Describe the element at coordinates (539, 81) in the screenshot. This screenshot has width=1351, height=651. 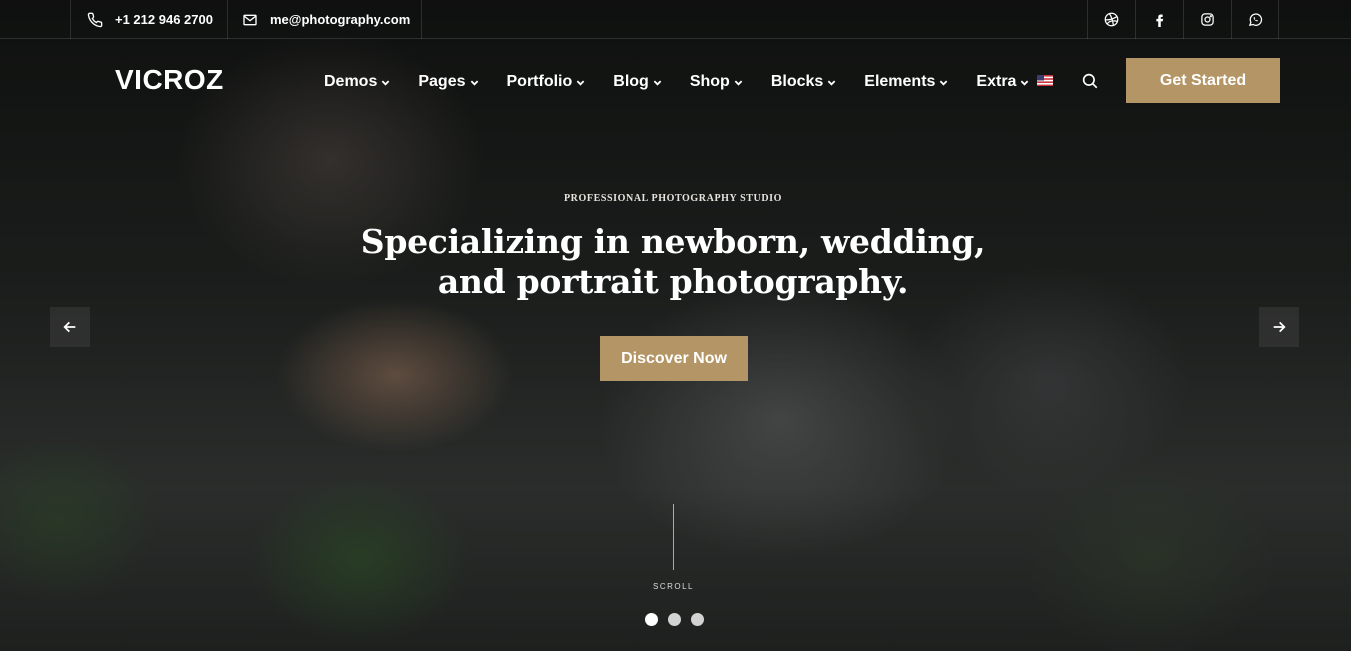
I see `nav-label: Portfolio` at that location.